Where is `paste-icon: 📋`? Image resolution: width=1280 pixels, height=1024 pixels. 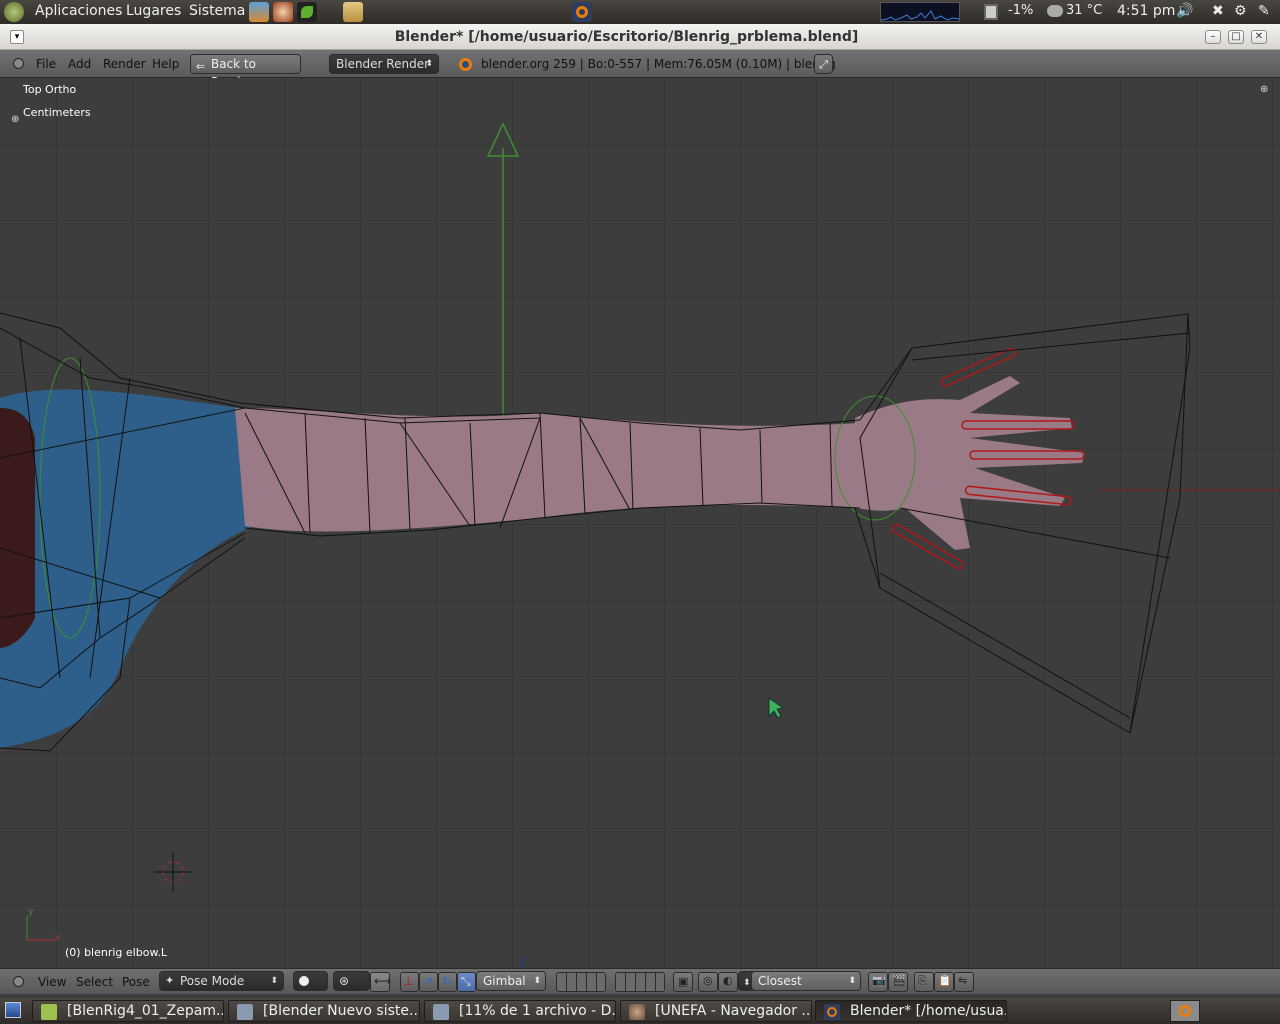
paste-icon: 📋 is located at coordinates (945, 980).